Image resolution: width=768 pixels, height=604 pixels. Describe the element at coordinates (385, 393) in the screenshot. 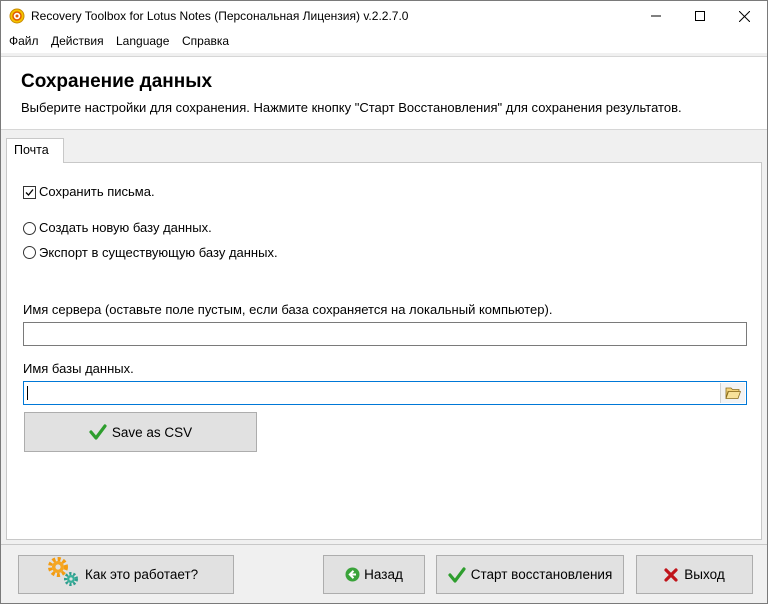

I see `db-name-input` at that location.